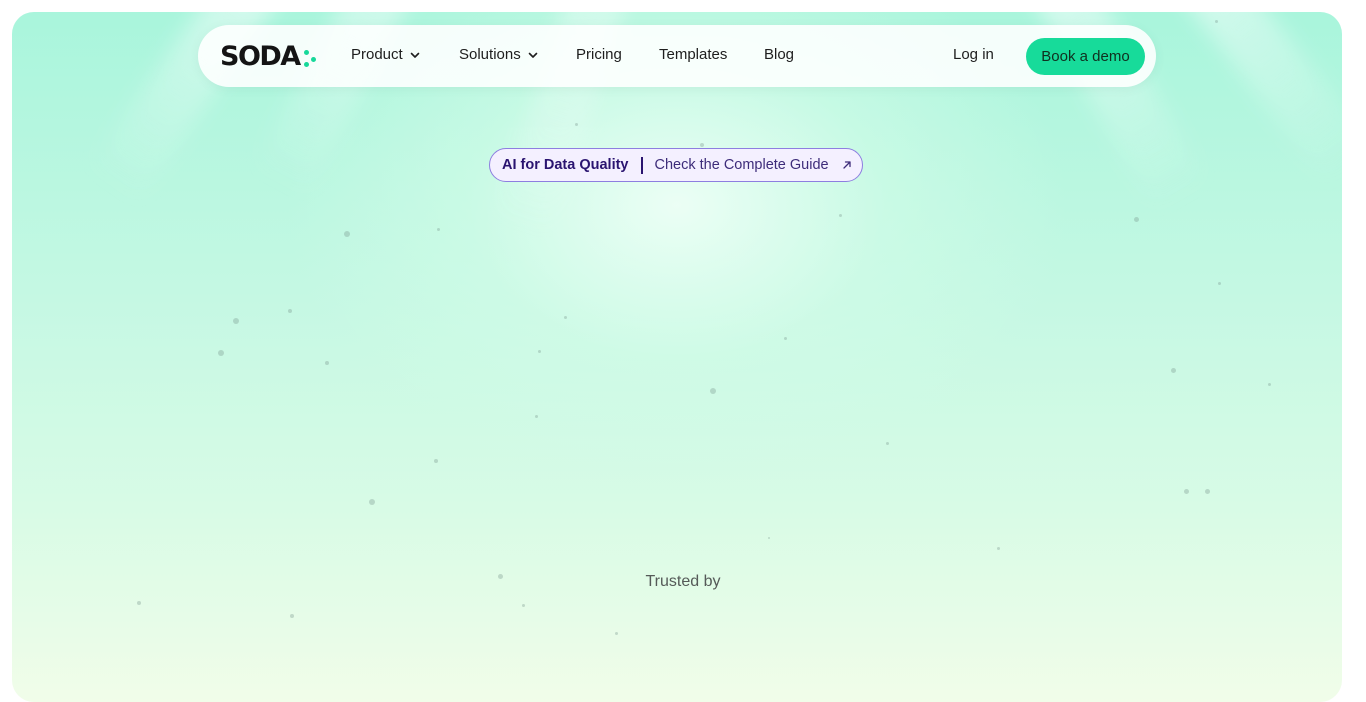 This screenshot has width=1366, height=702. I want to click on nav-item-label: Pricing, so click(599, 54).